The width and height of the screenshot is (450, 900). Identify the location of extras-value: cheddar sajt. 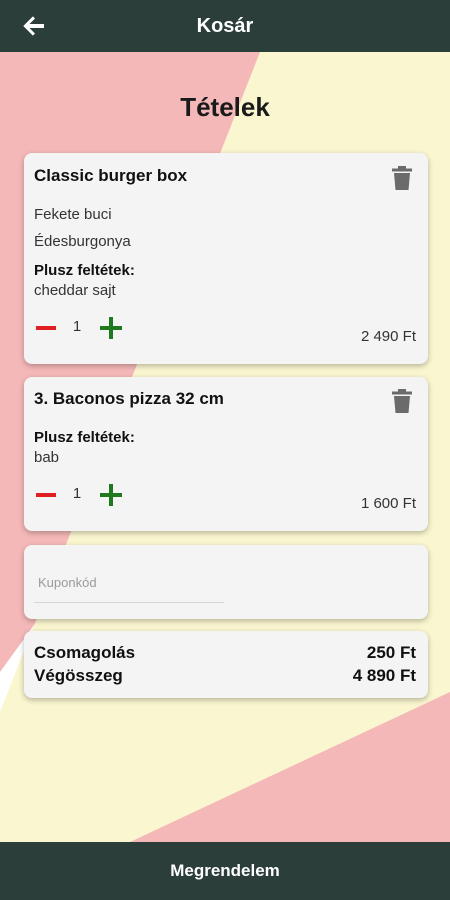
(75, 290).